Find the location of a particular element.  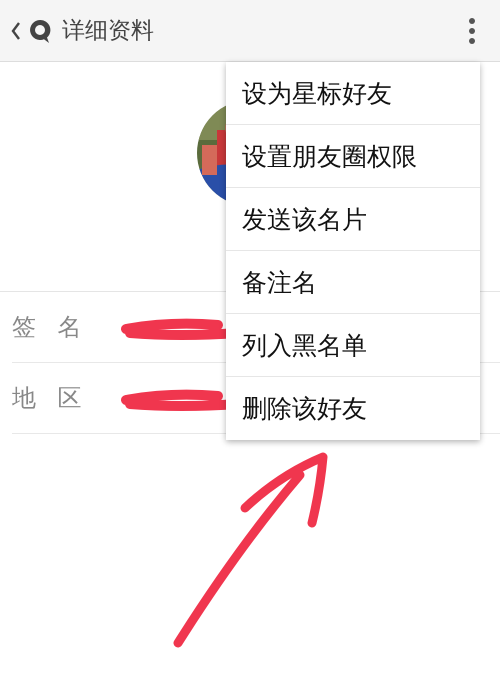

chat-bubble-icon is located at coordinates (40, 31).